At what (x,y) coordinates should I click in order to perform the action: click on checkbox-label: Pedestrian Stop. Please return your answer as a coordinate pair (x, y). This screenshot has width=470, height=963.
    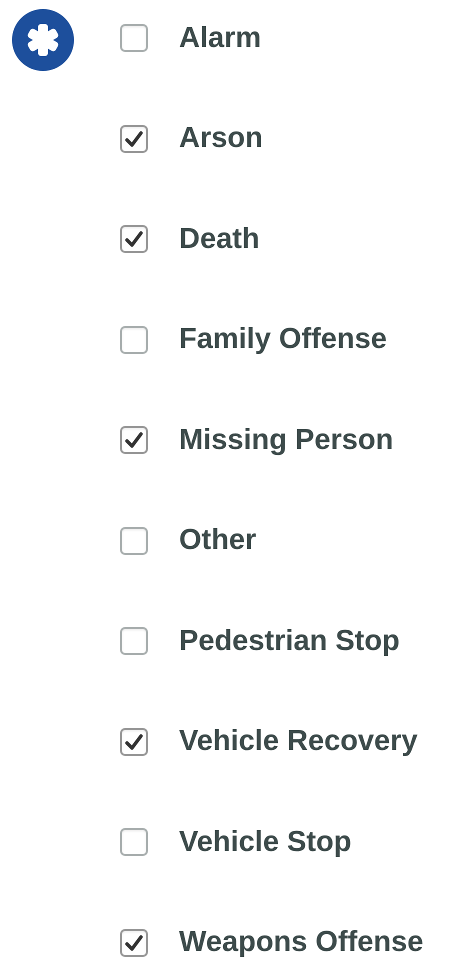
    Looking at the image, I should click on (289, 641).